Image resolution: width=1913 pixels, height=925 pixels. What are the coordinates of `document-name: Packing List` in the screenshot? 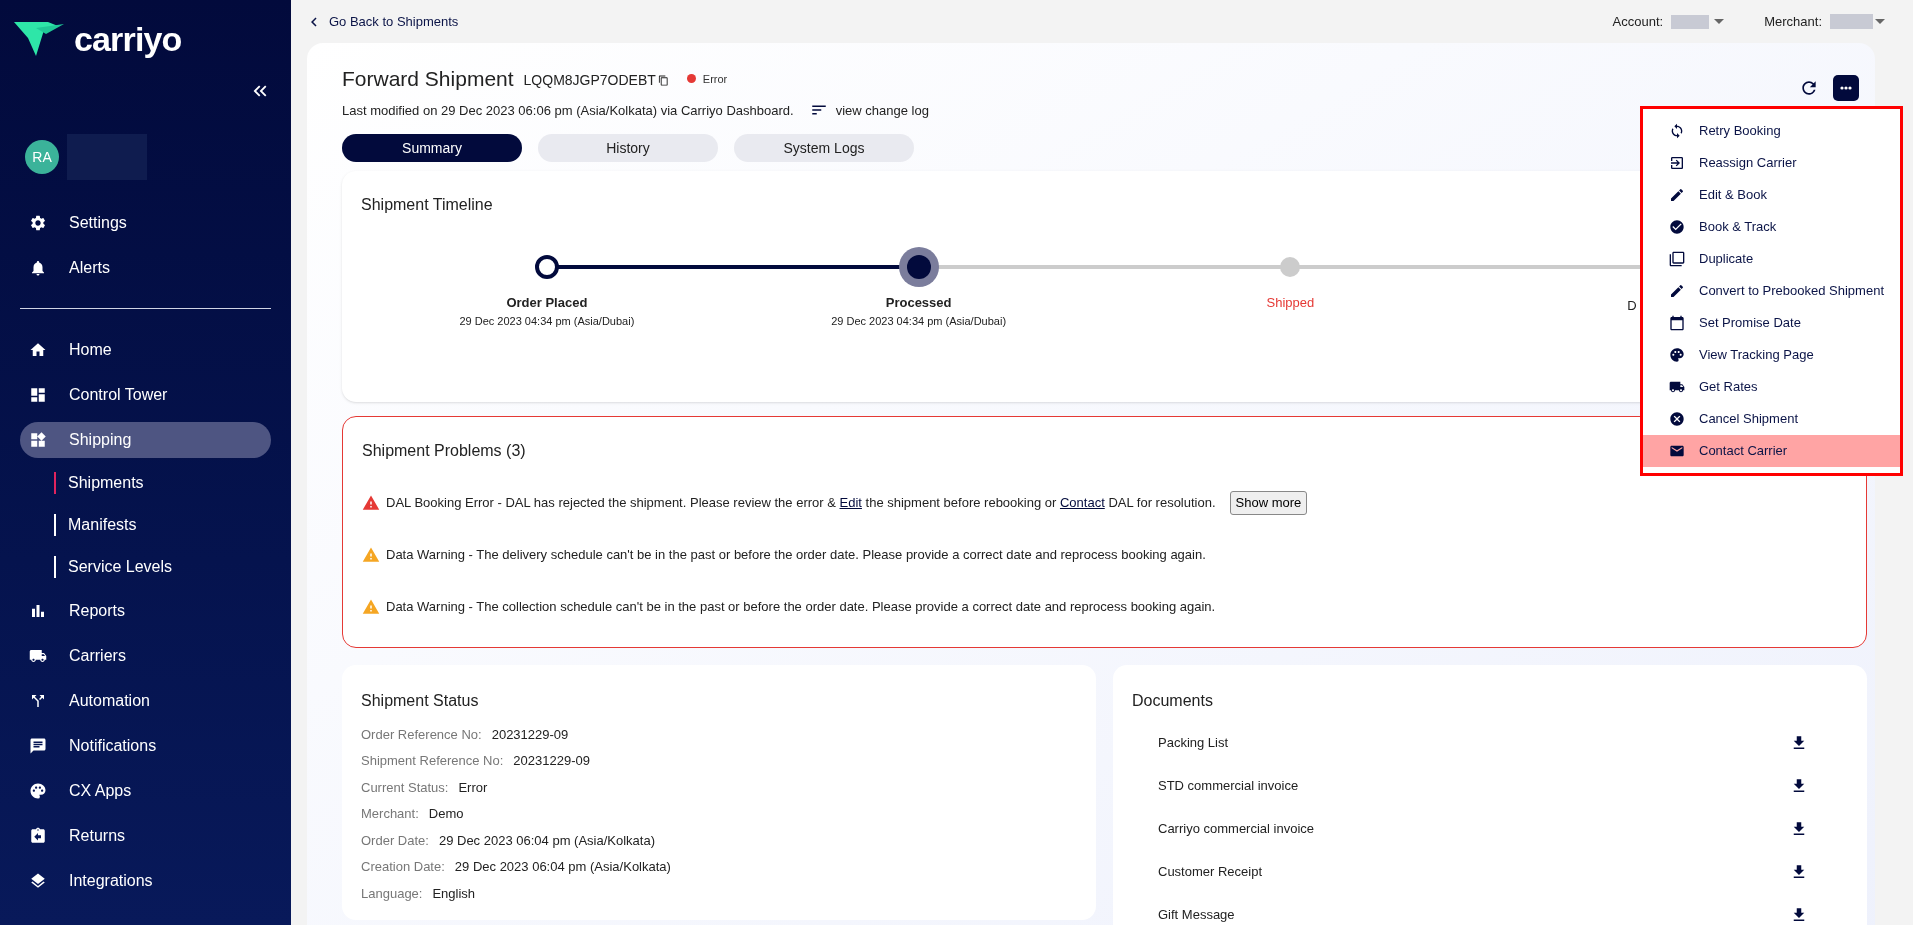 It's located at (1193, 742).